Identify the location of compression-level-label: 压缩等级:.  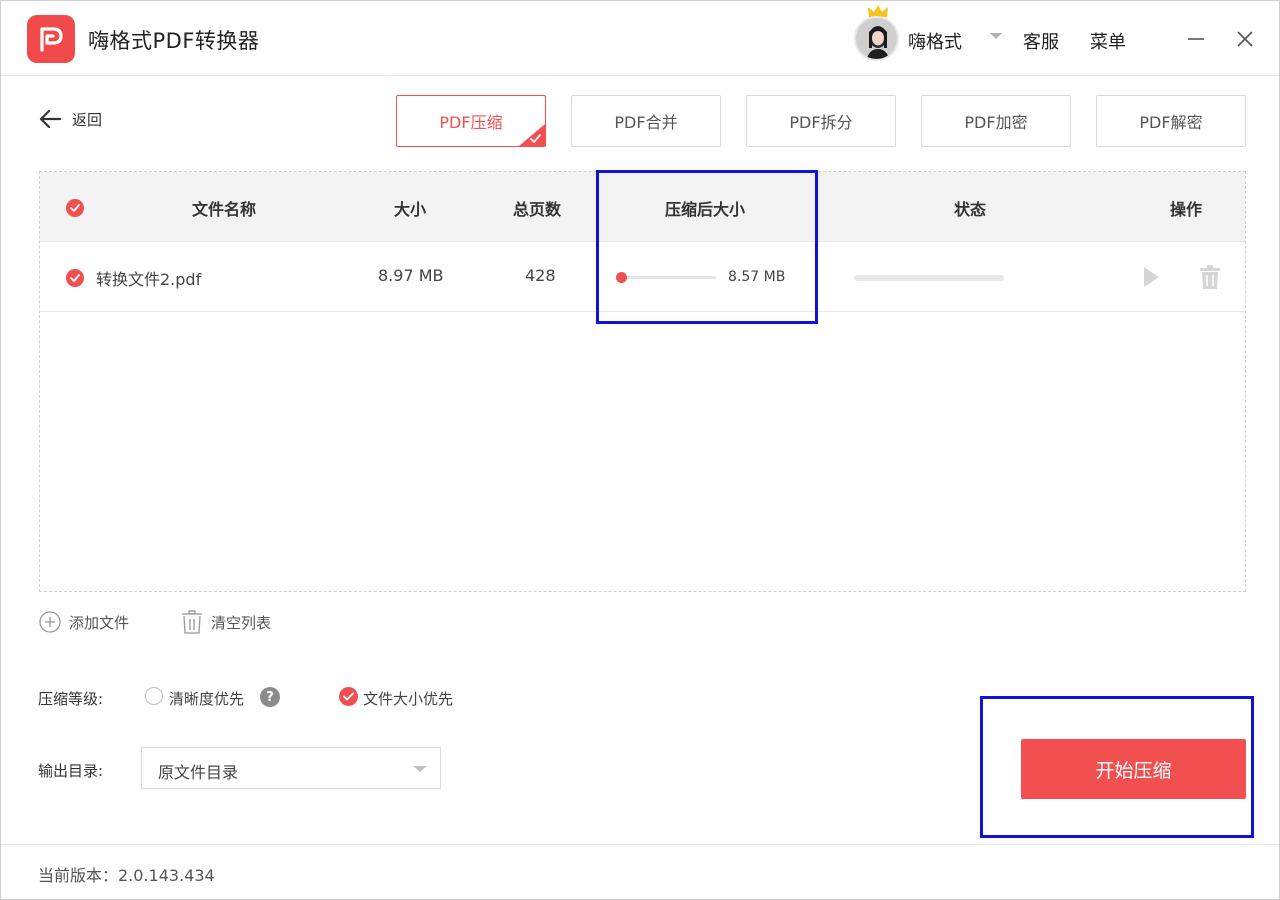
(71, 699).